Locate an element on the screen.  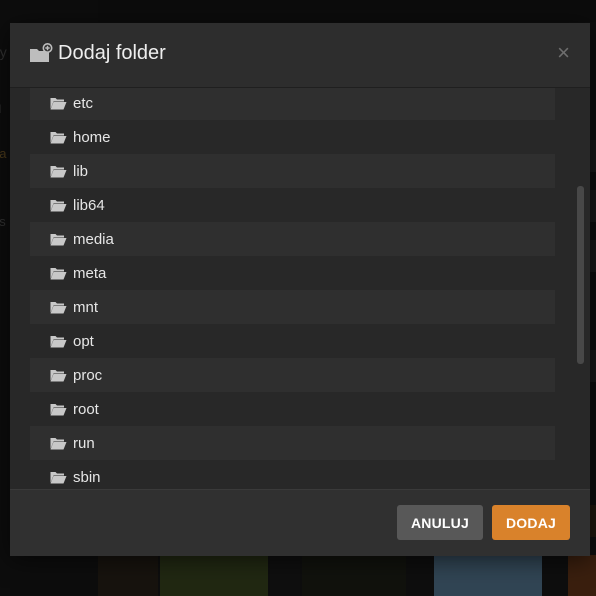
folder-item: media is located at coordinates (292, 239).